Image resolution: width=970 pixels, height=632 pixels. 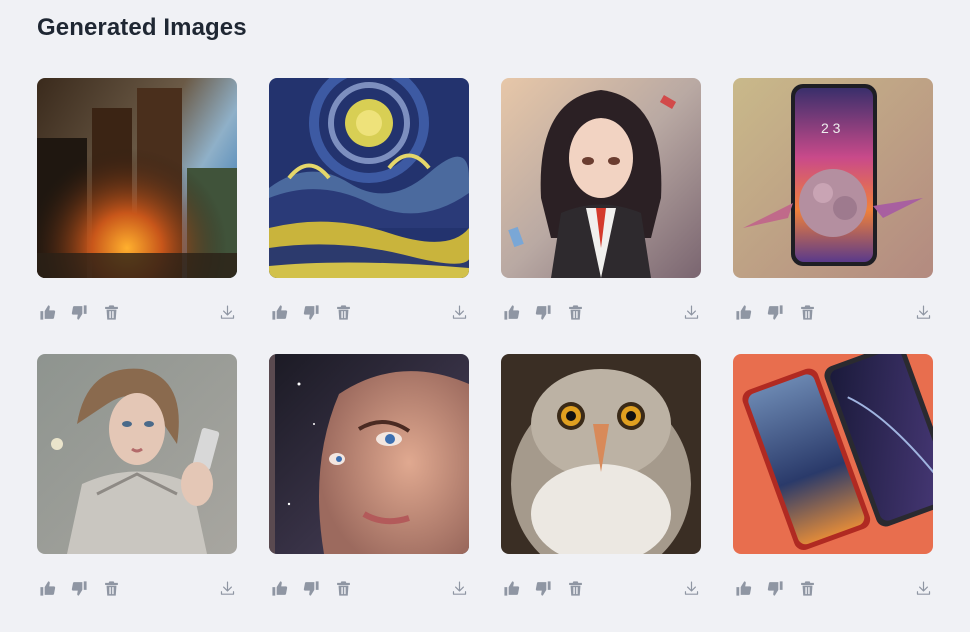 I want to click on svg-text: 2 3, so click(x=831, y=128).